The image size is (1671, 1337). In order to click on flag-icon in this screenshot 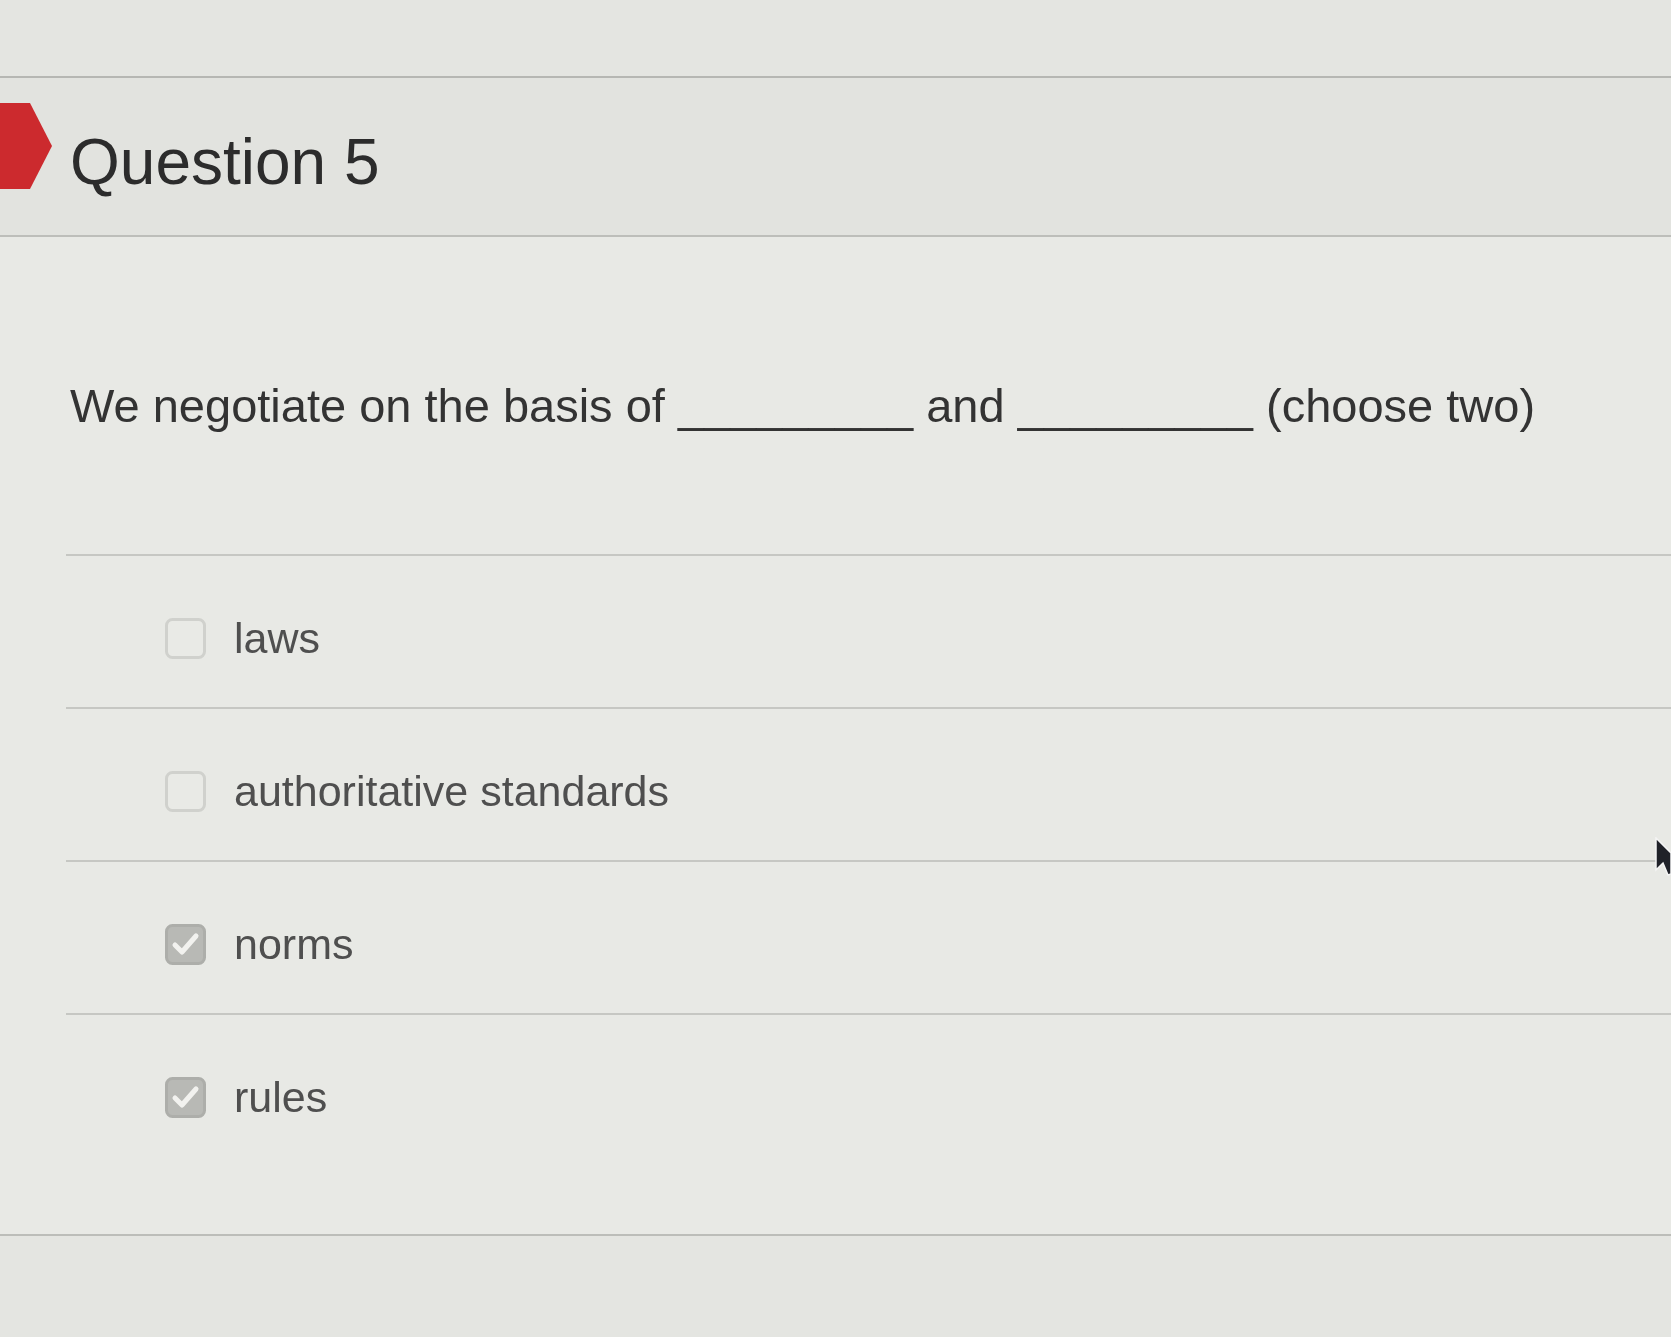, I will do `click(26, 146)`.